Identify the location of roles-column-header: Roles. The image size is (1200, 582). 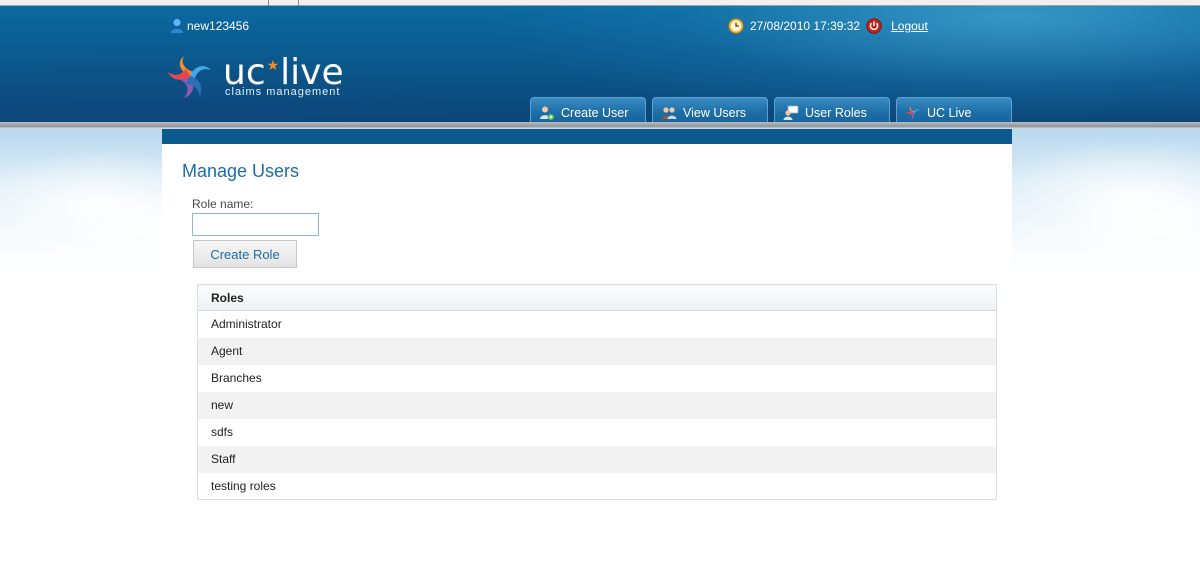
(597, 297).